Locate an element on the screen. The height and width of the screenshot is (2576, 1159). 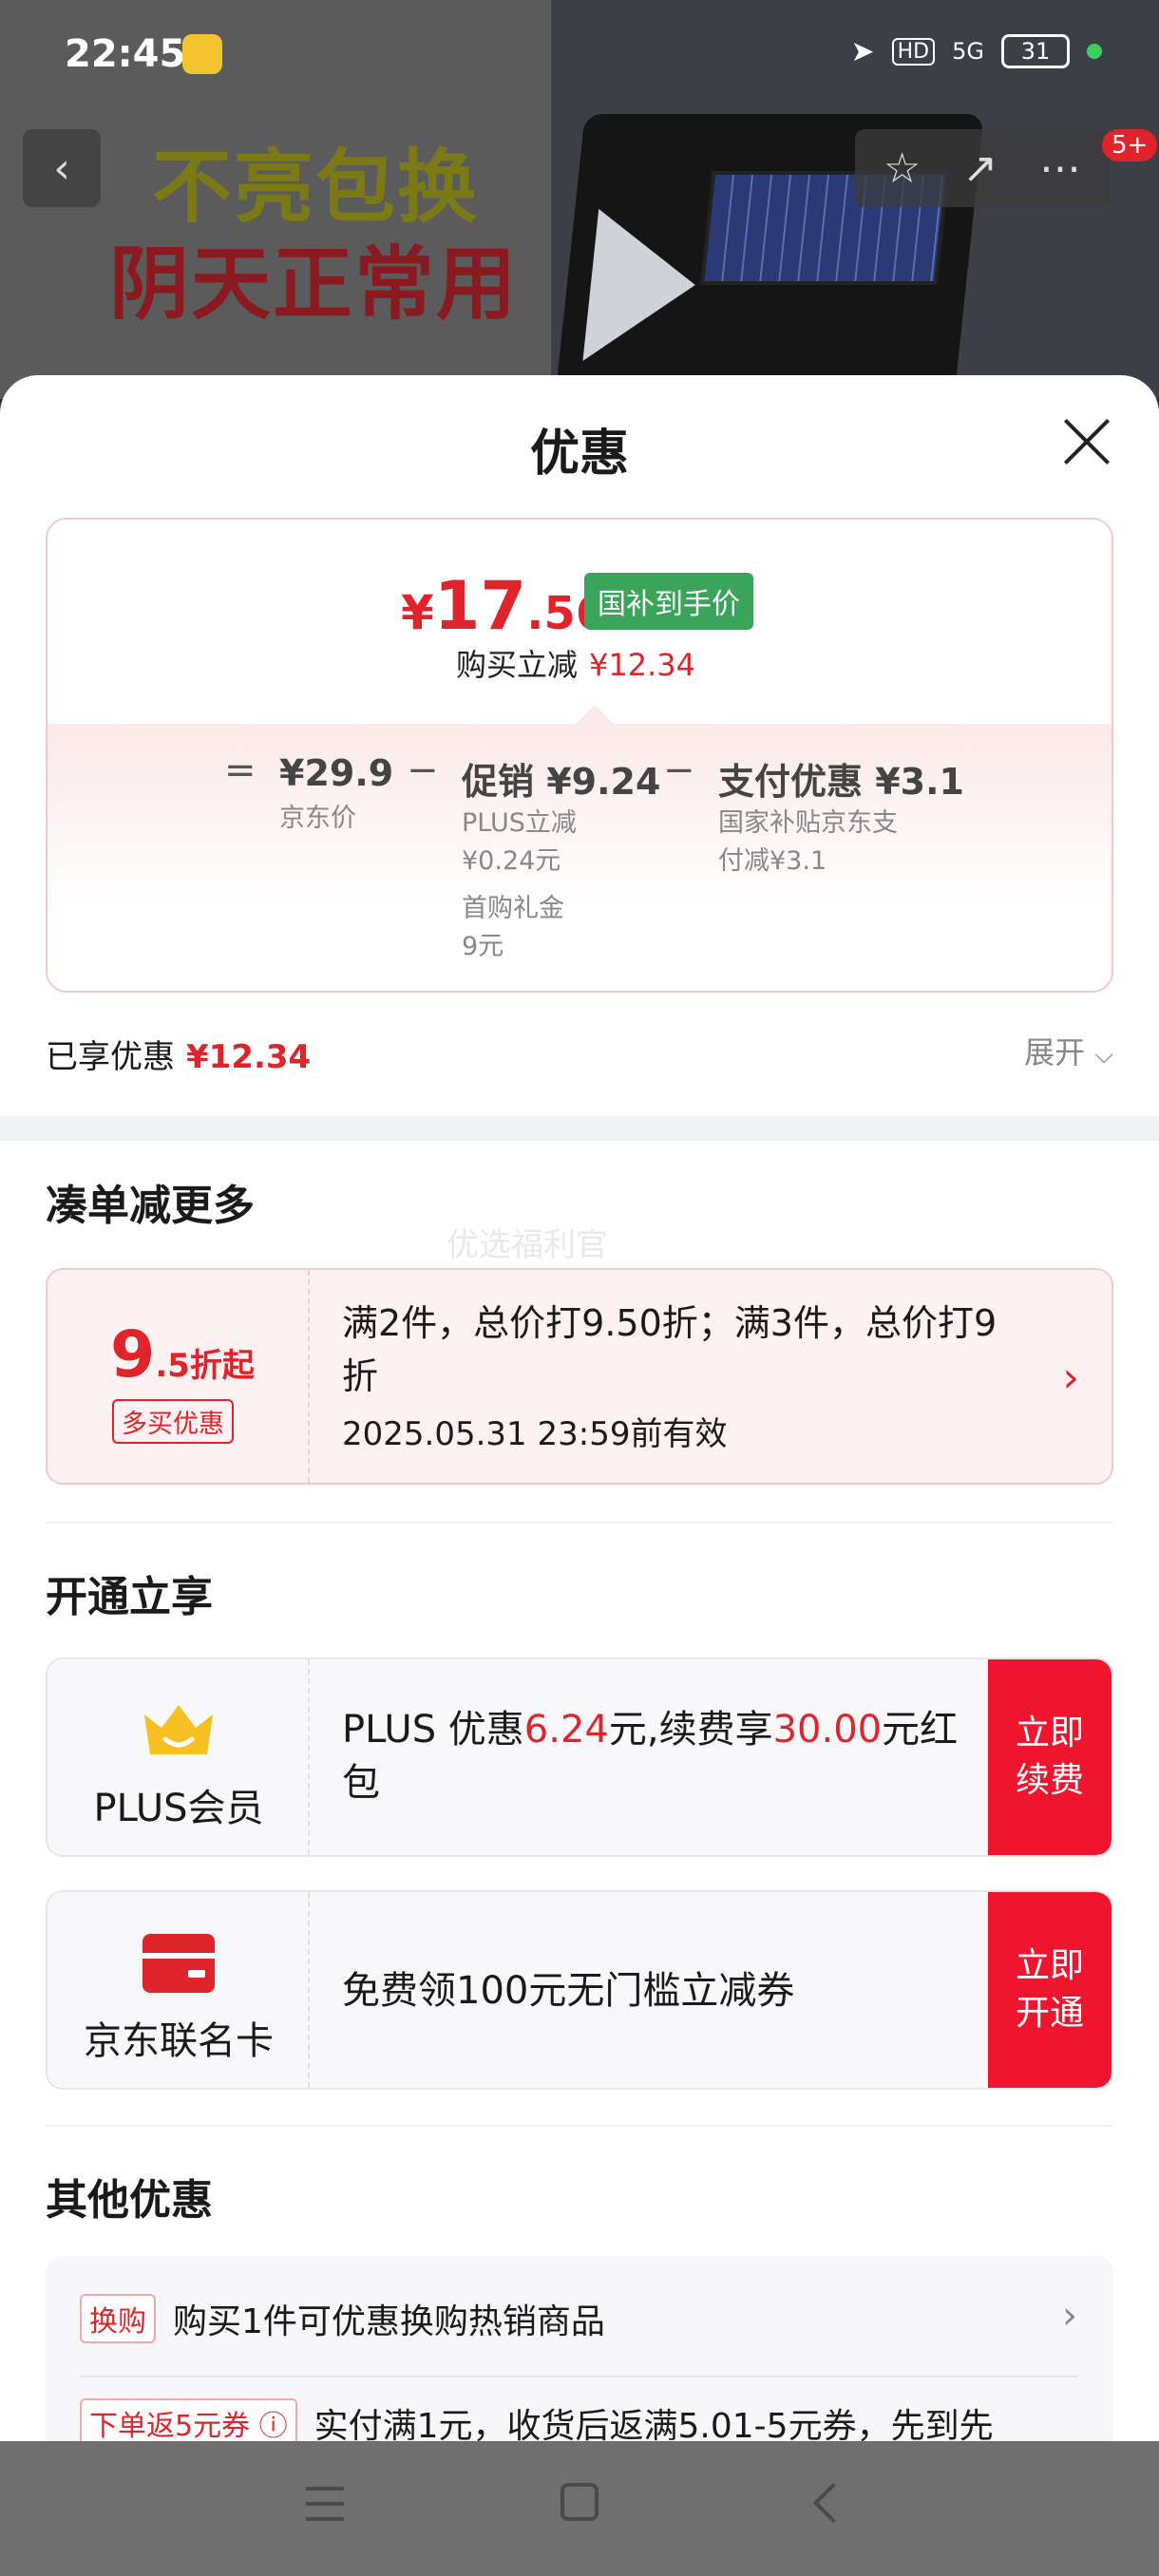
location-icon: ➤ is located at coordinates (862, 51).